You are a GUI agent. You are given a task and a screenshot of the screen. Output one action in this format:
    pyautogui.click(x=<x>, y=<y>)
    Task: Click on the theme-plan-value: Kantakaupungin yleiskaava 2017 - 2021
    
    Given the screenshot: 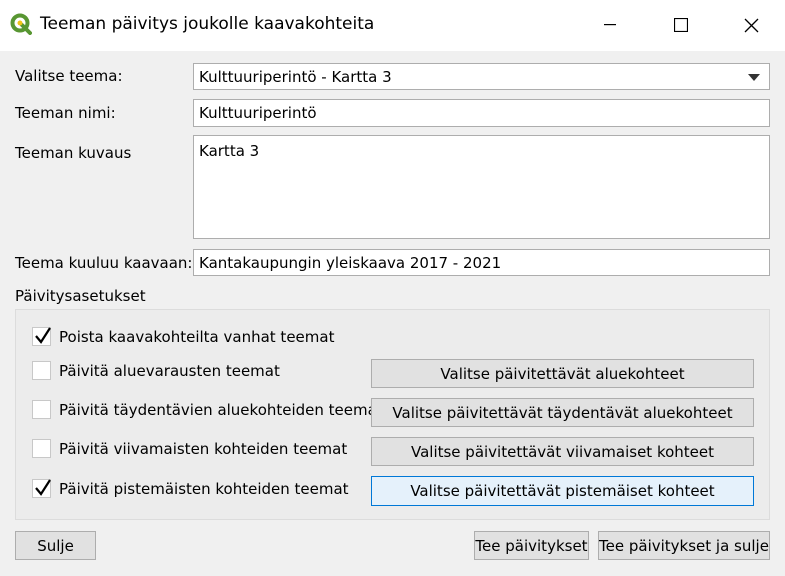 What is the action you would take?
    pyautogui.click(x=350, y=262)
    